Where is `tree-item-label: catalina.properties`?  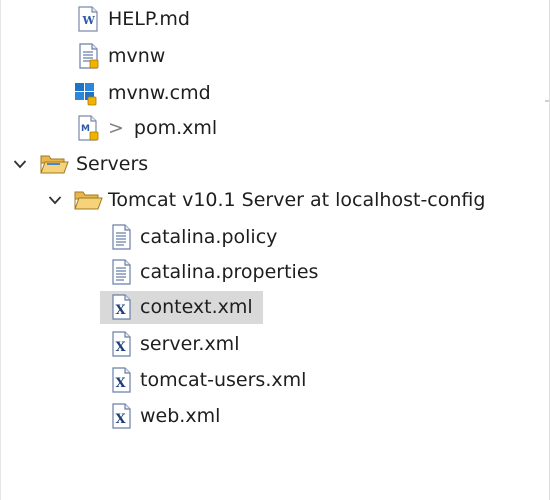
tree-item-label: catalina.properties is located at coordinates (229, 272).